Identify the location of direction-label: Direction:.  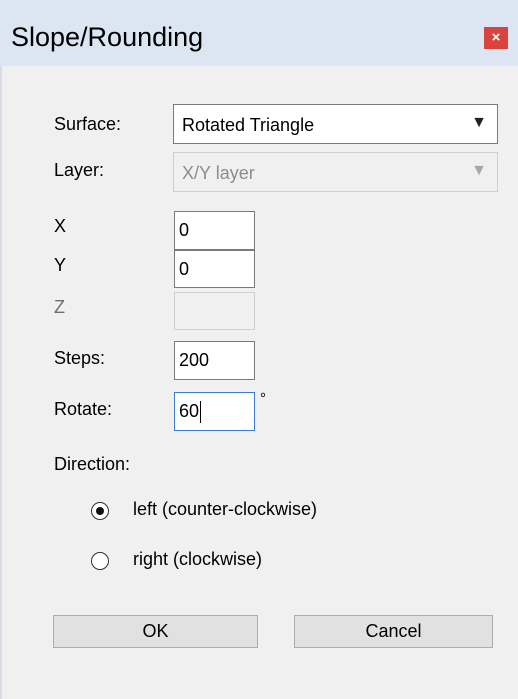
(92, 464).